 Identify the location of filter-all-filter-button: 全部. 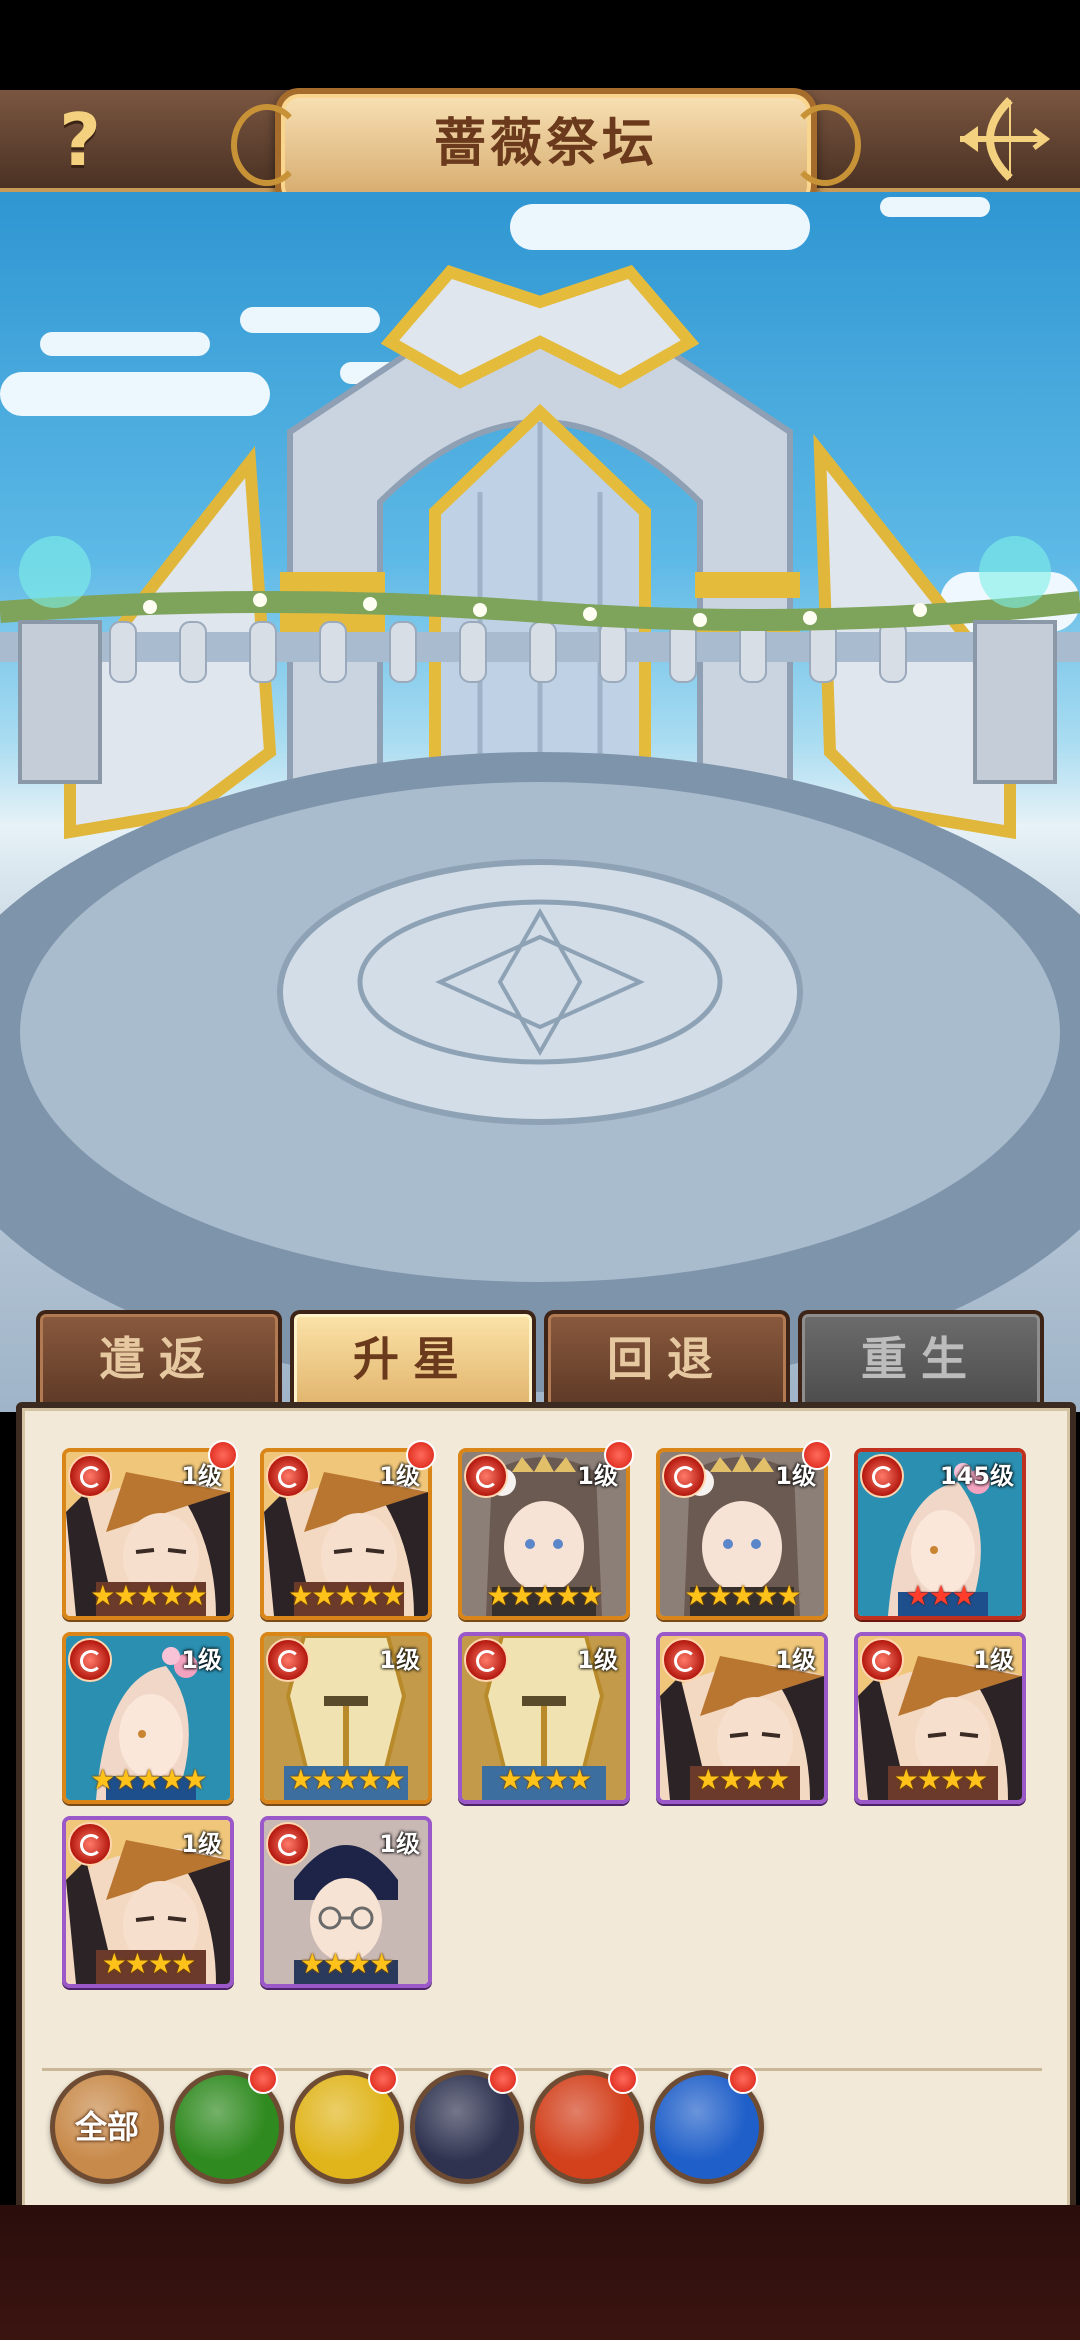
(107, 2127).